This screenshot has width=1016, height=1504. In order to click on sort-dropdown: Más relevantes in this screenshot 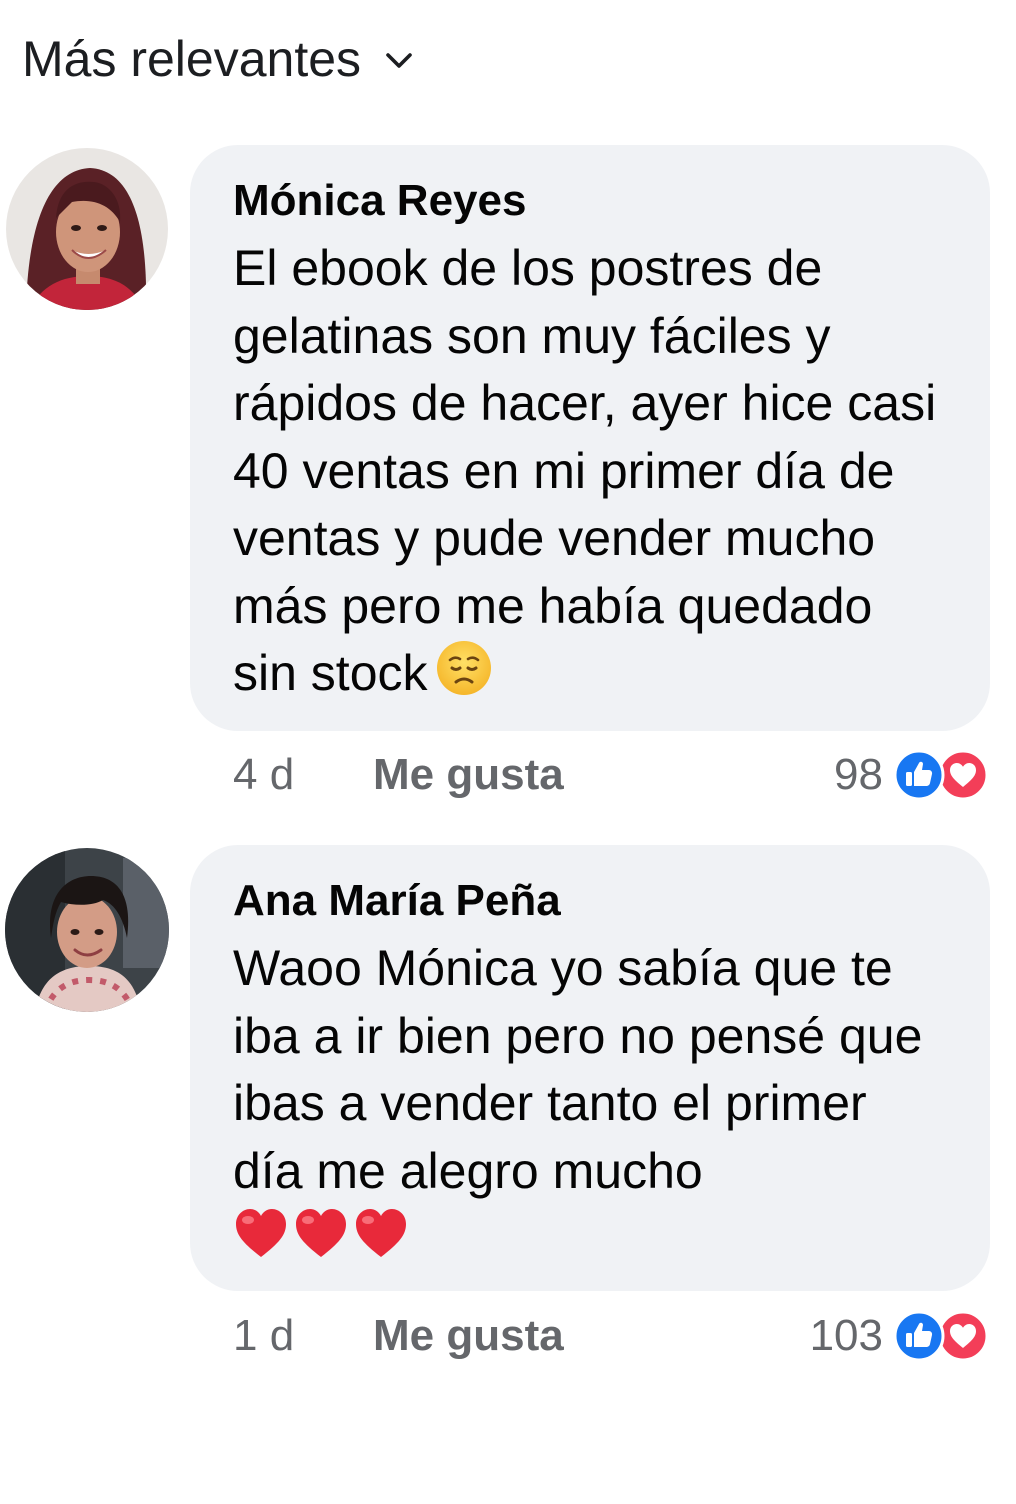, I will do `click(218, 59)`.